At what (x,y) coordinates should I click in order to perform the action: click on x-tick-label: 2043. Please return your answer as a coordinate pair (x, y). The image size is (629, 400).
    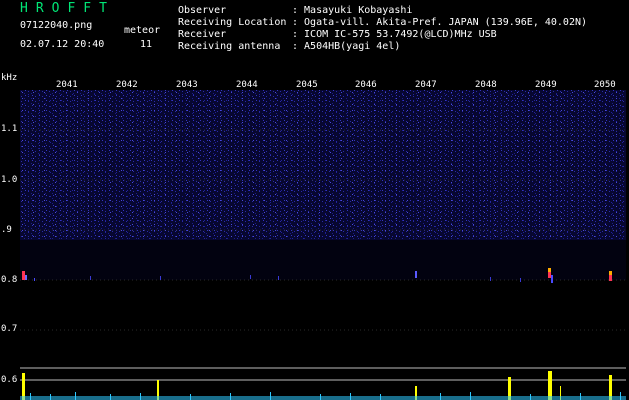
    Looking at the image, I should click on (187, 85).